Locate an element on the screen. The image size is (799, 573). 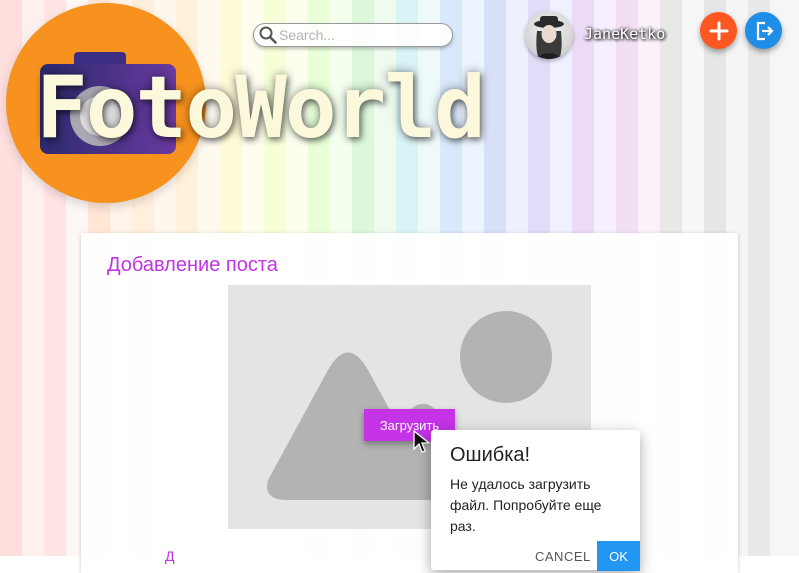
search-bar is located at coordinates (353, 35).